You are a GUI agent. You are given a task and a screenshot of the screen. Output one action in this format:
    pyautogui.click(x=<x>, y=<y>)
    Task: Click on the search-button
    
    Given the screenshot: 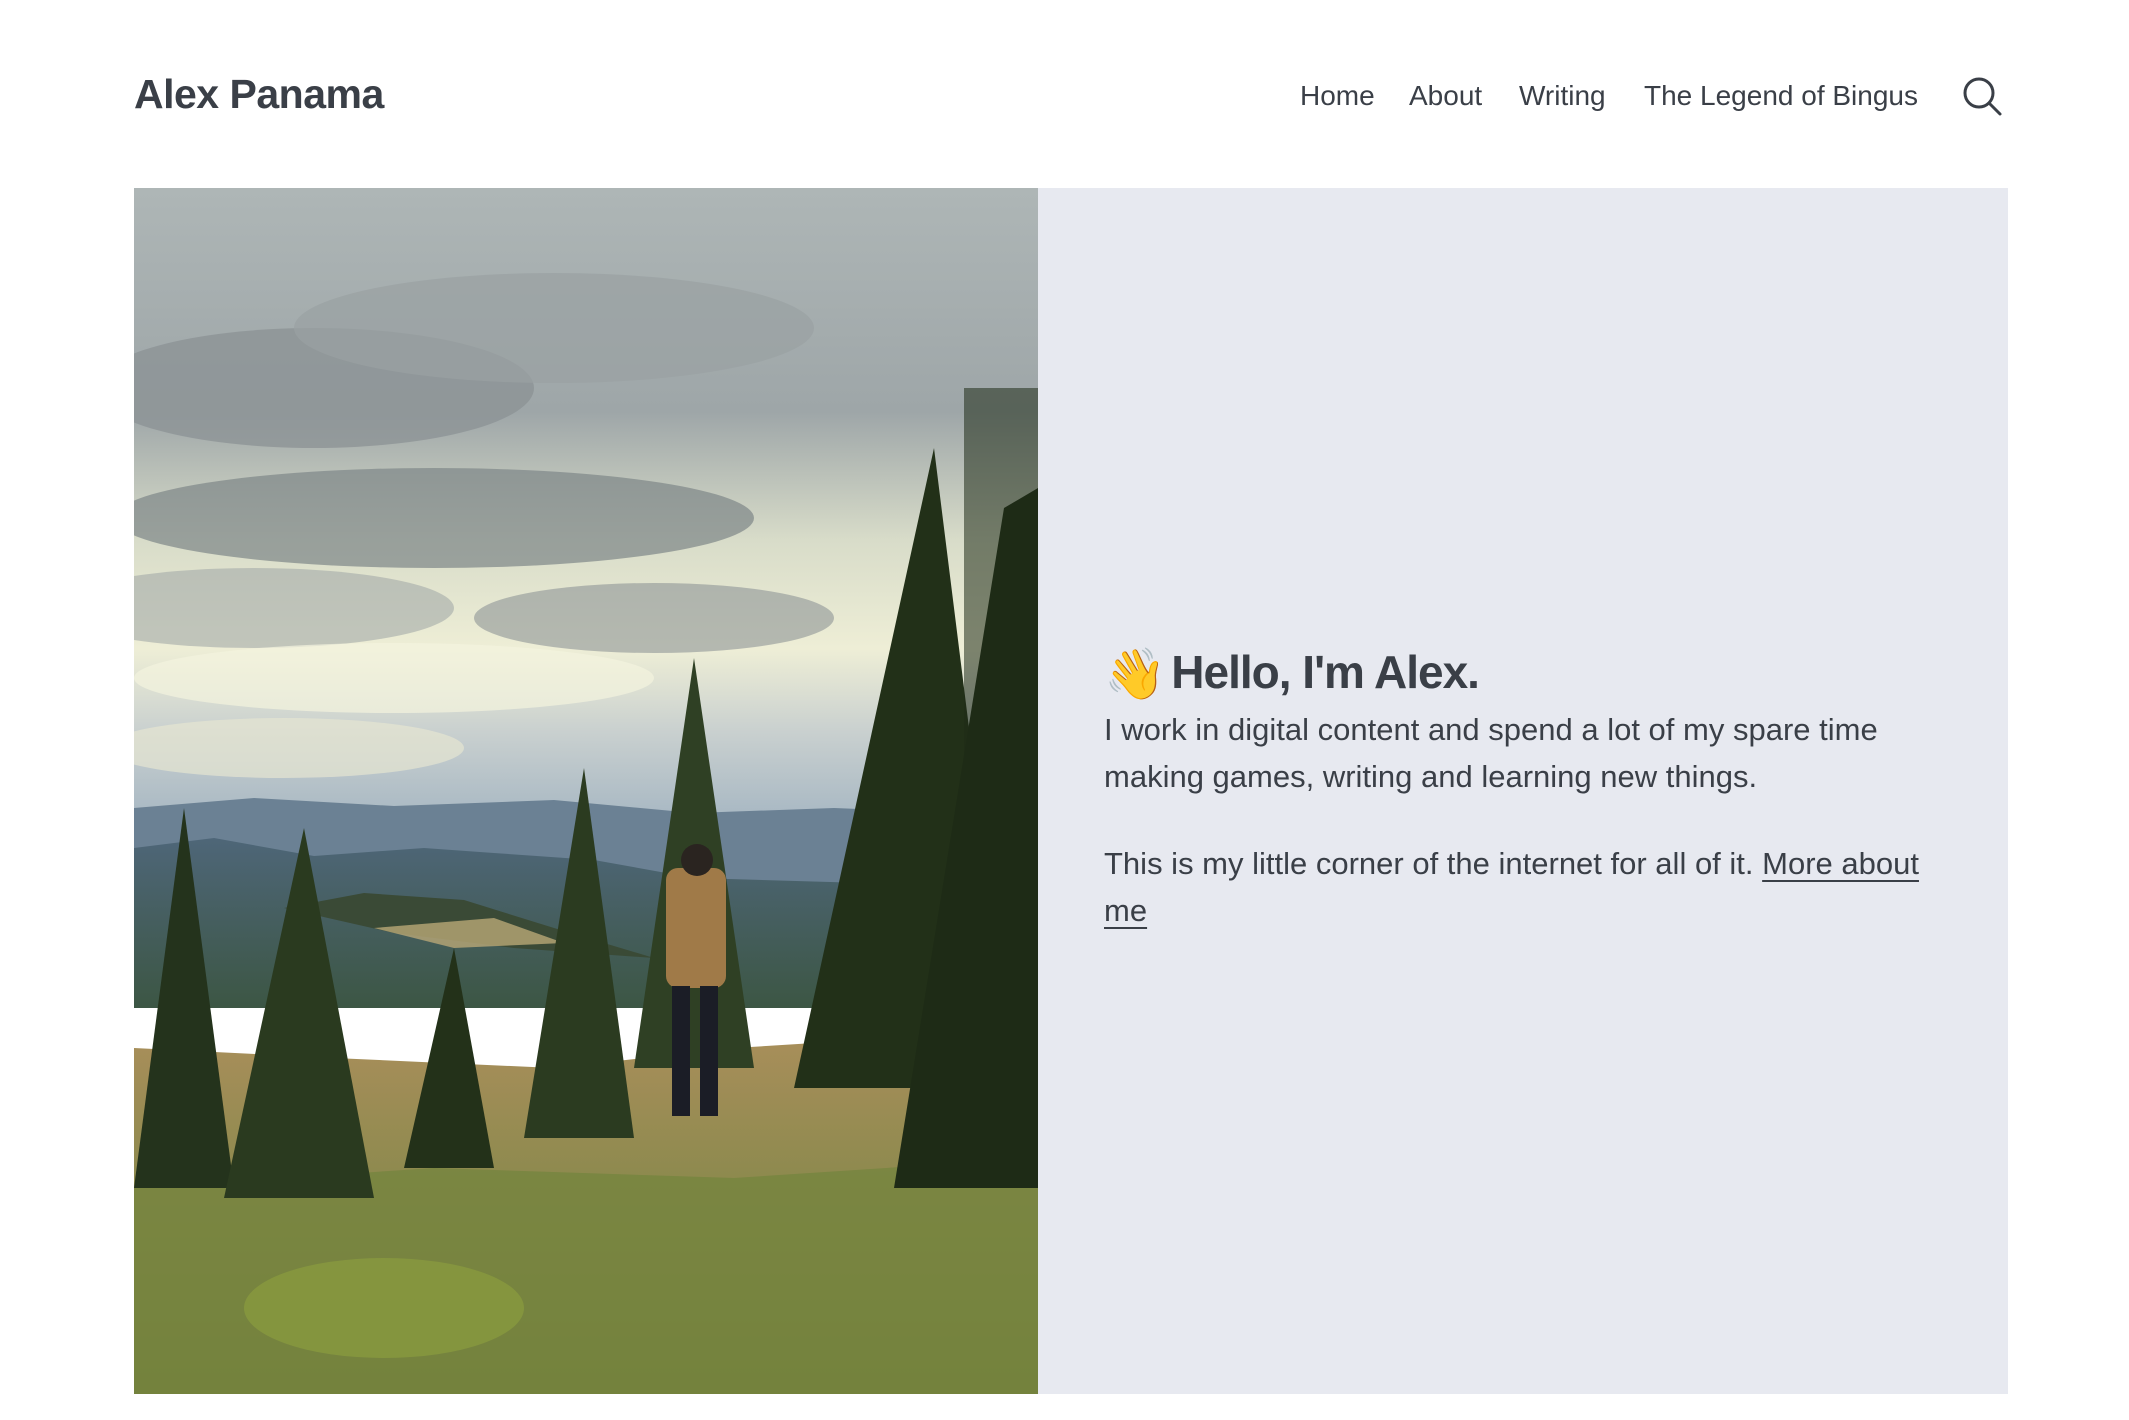 What is the action you would take?
    pyautogui.click(x=1982, y=96)
    